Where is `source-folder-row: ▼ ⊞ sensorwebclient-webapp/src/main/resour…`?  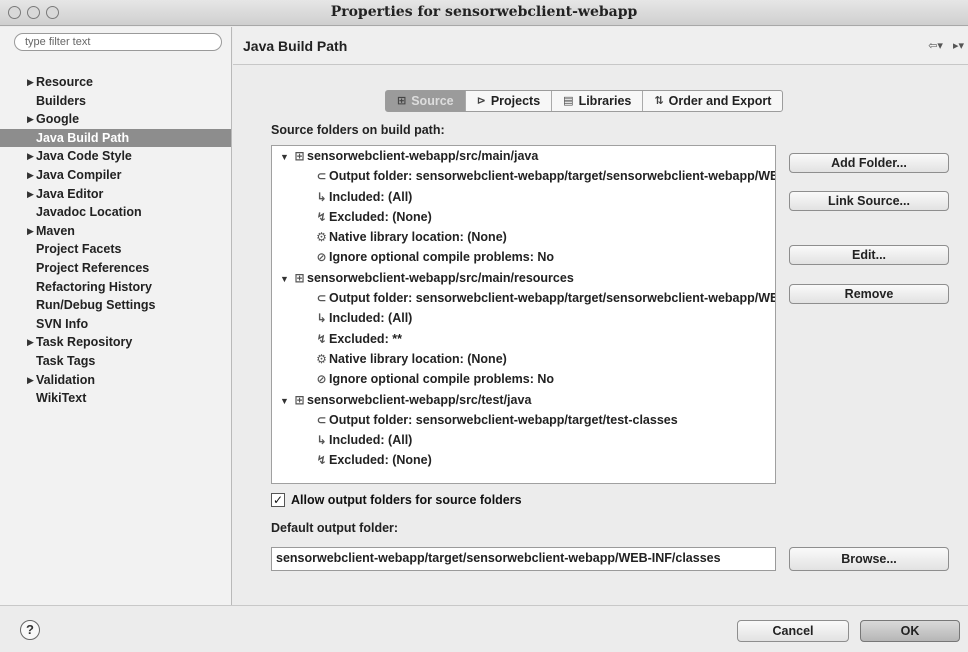 source-folder-row: ▼ ⊞ sensorwebclient-webapp/src/main/resour… is located at coordinates (523, 278).